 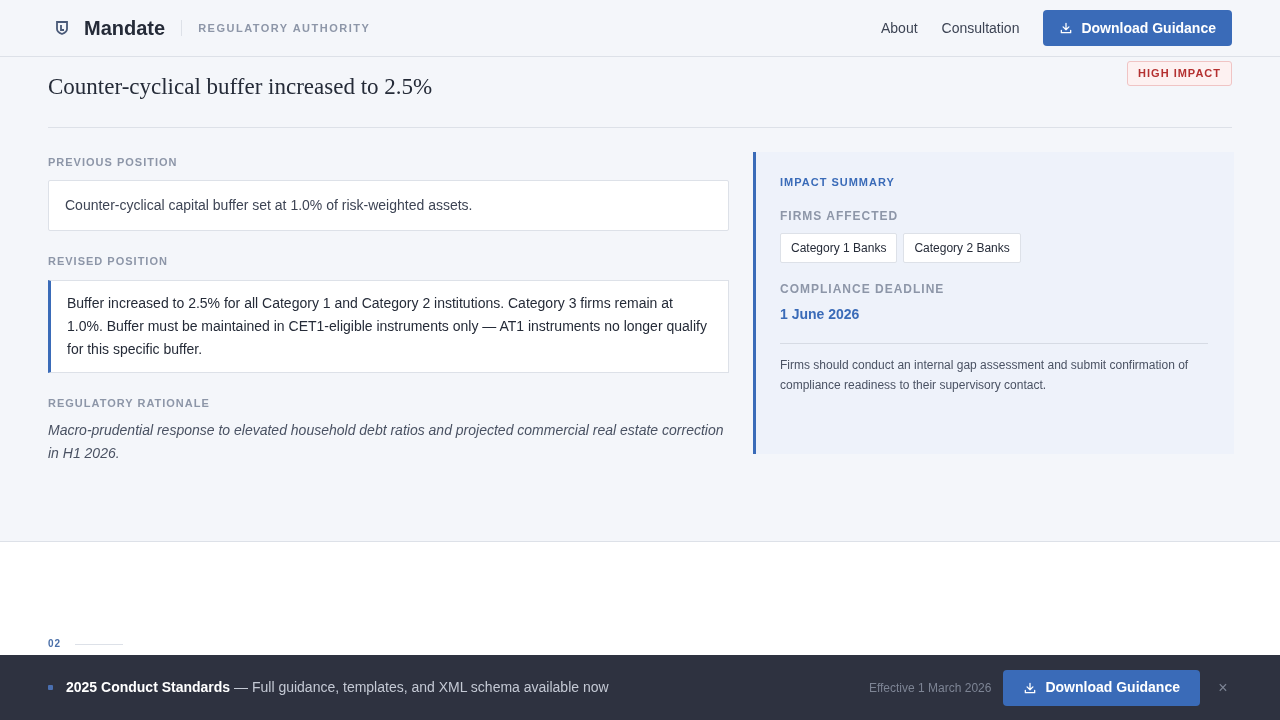 What do you see at coordinates (985, 375) in the screenshot?
I see `summary-note: Firms should conduct an internal gap assessment and submit confirmation of compliance readiness to their supervisory contact.` at bounding box center [985, 375].